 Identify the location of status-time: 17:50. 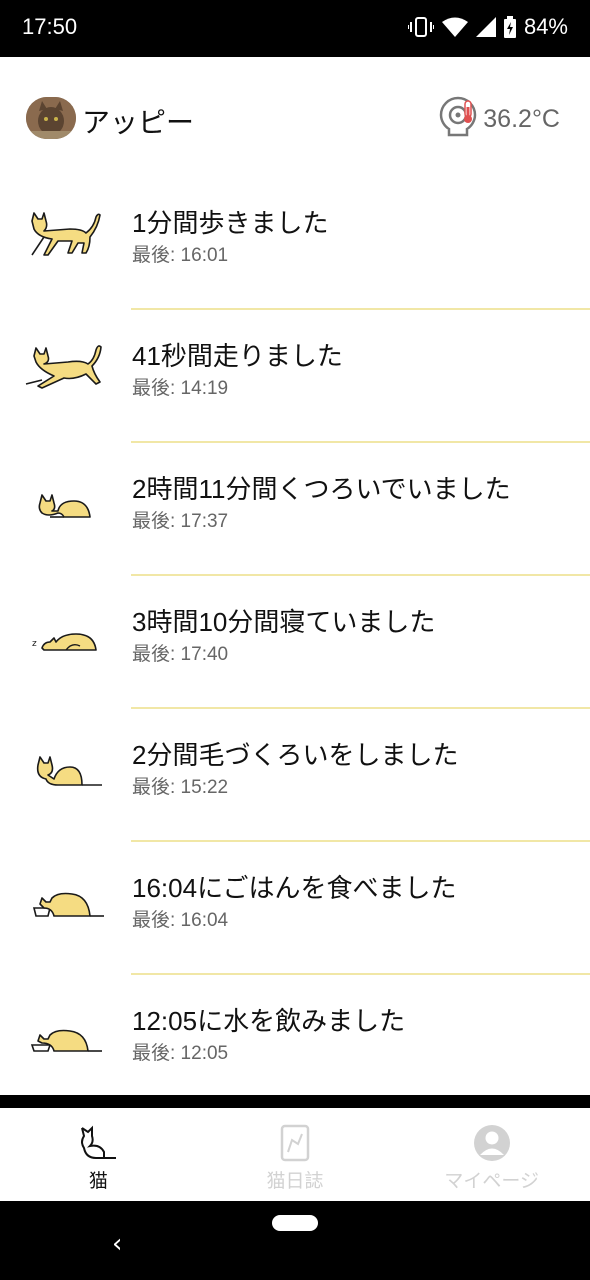
(50, 26).